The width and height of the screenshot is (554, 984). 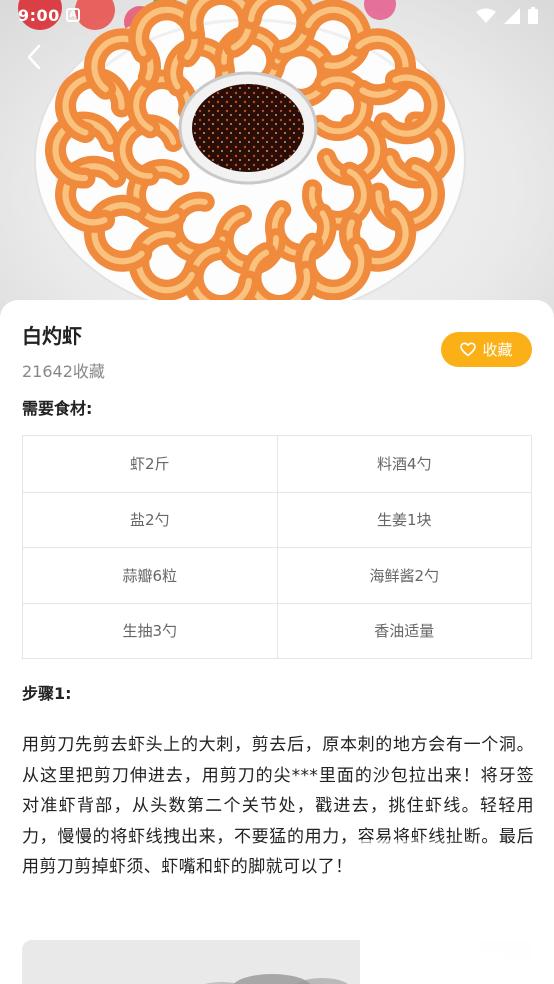 I want to click on ingredient-row: 蒜瓣6粒 海鲜酱2勺, so click(x=277, y=575).